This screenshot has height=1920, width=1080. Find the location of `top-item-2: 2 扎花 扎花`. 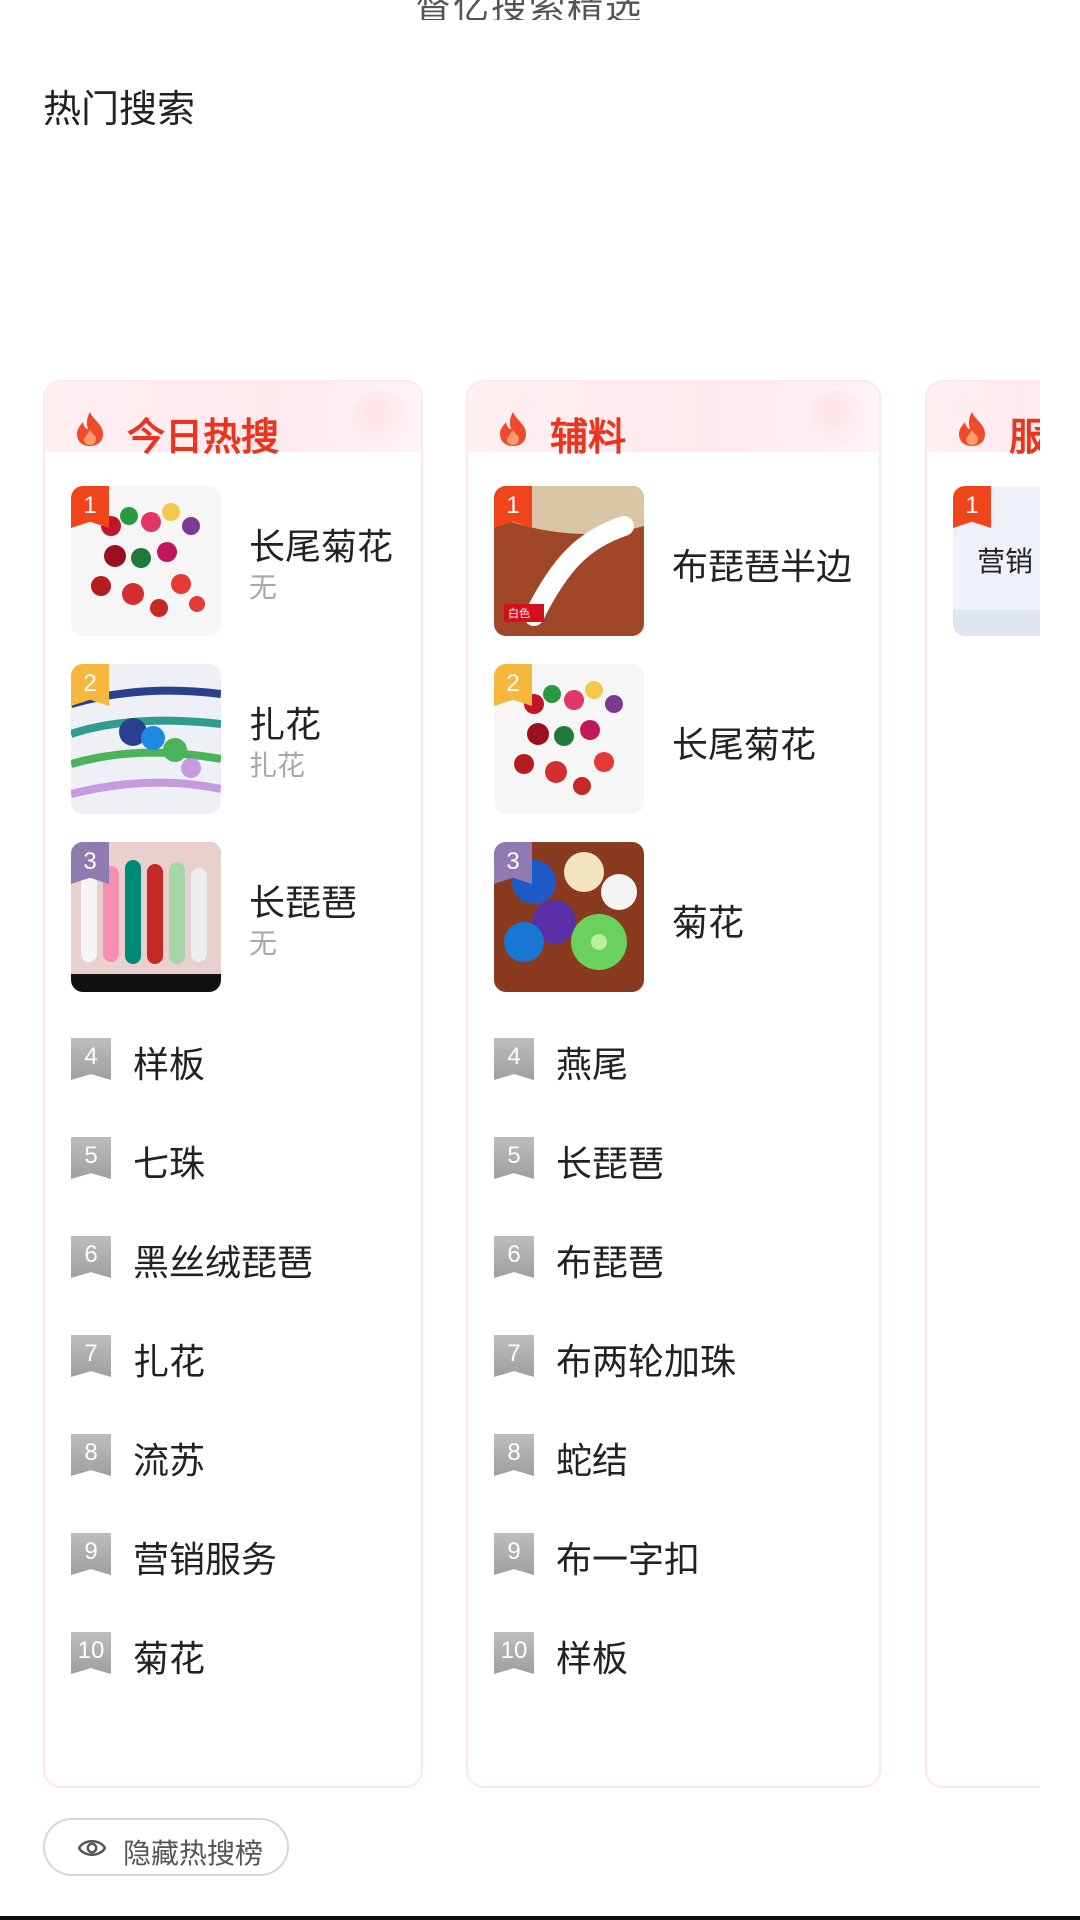

top-item-2: 2 扎花 扎花 is located at coordinates (231, 739).